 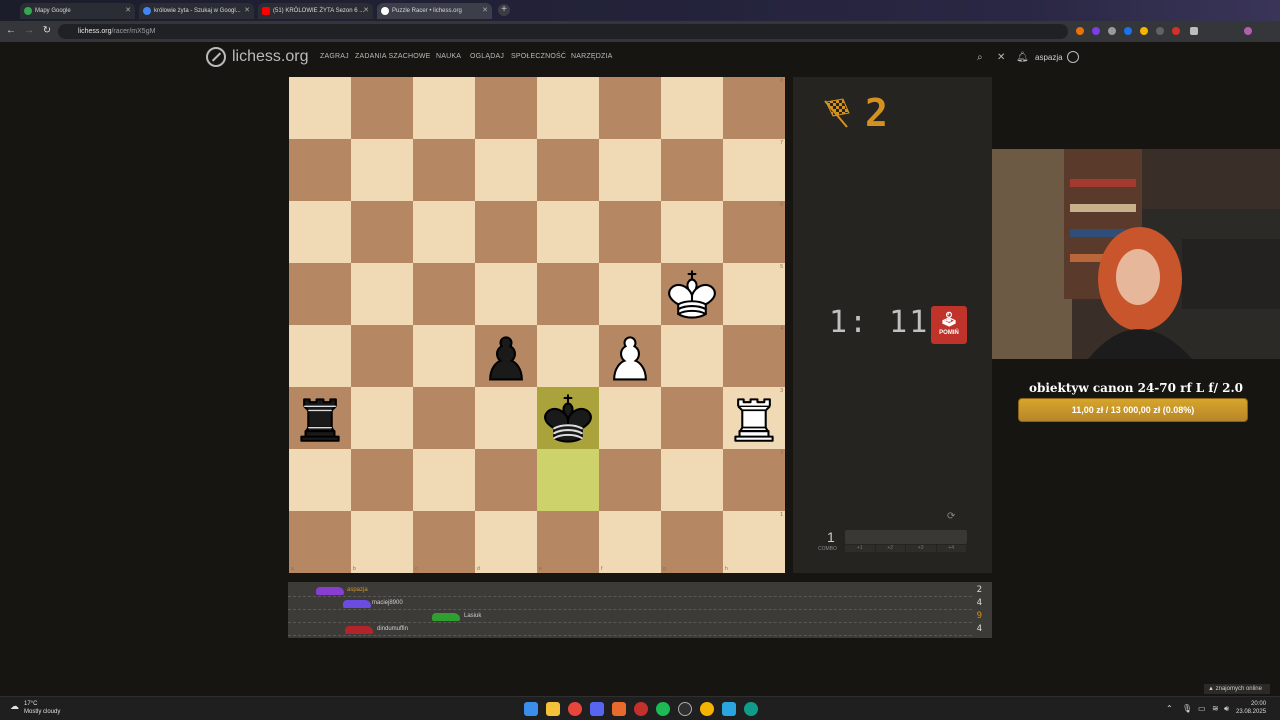 I want to click on square-d8, so click(x=506, y=108).